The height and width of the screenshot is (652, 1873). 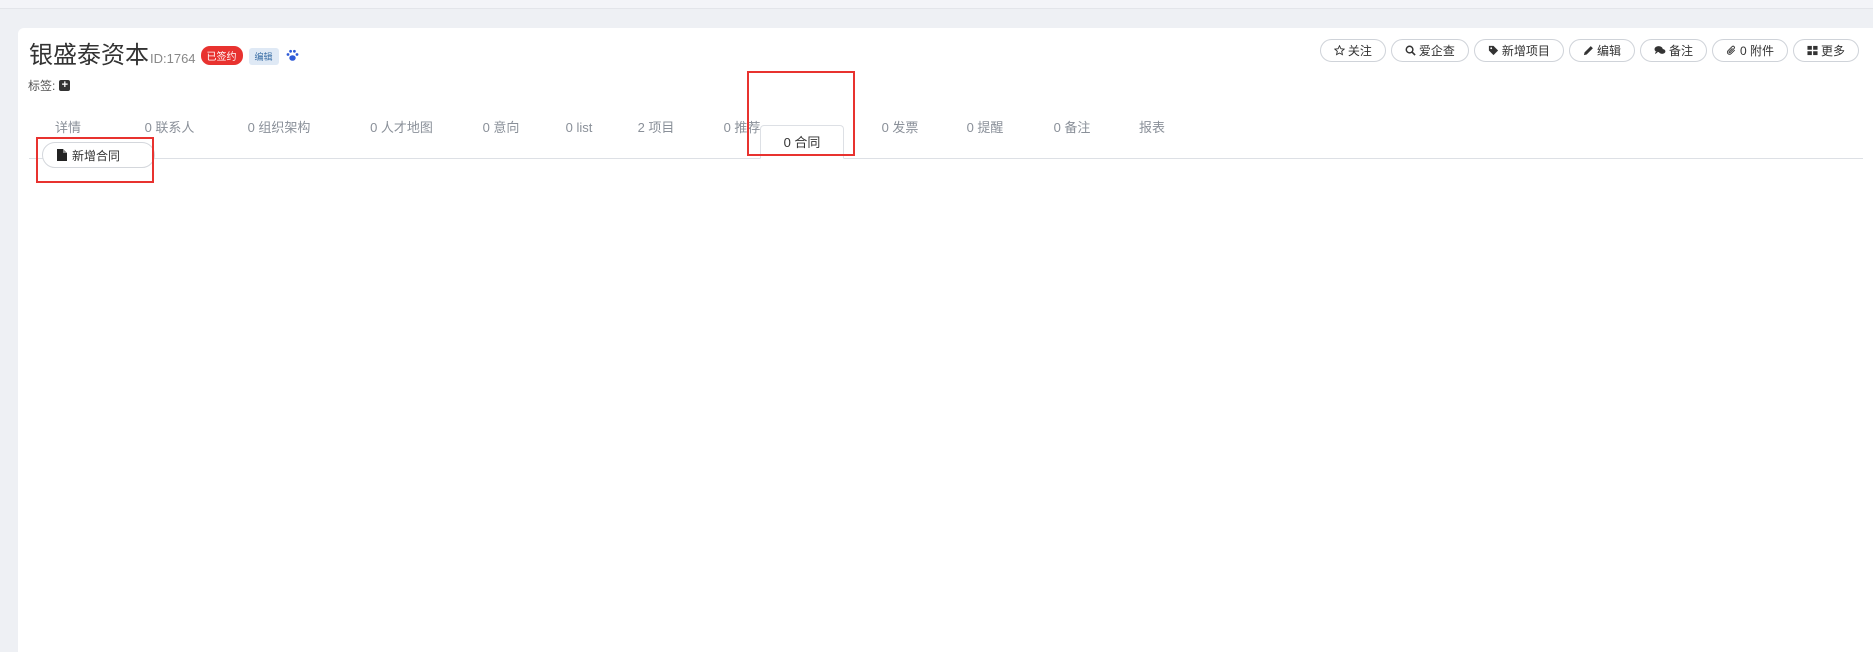 What do you see at coordinates (501, 128) in the screenshot?
I see `tab-intention: 0 意向` at bounding box center [501, 128].